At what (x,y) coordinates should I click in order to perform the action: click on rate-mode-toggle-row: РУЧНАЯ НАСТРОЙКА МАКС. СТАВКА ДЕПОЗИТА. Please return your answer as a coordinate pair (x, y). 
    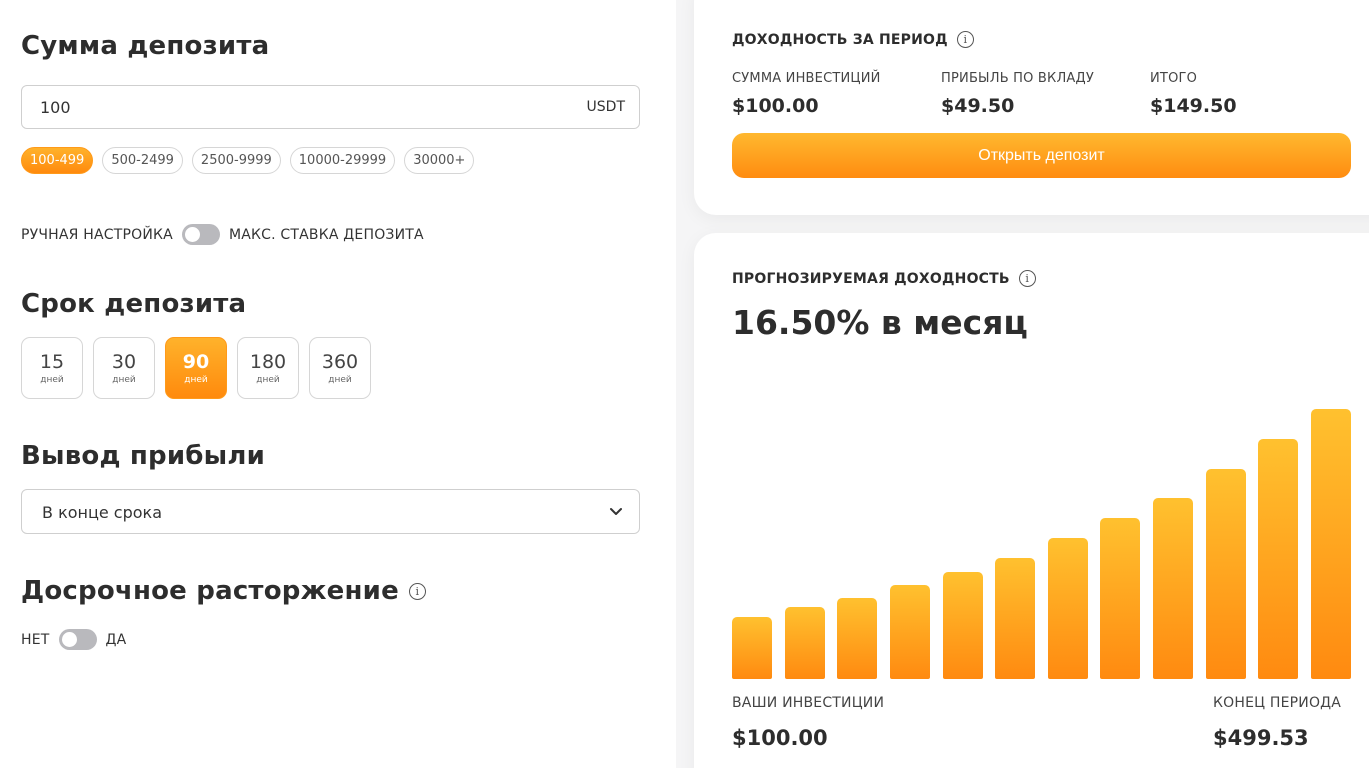
    Looking at the image, I should click on (222, 234).